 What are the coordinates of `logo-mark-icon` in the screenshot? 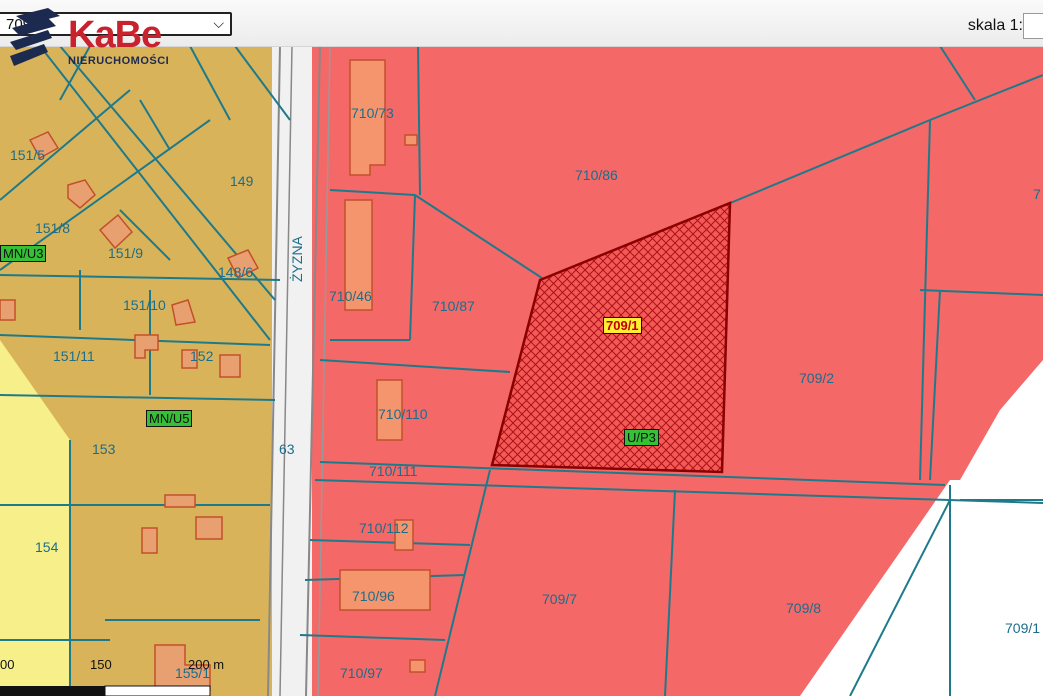 It's located at (35, 37).